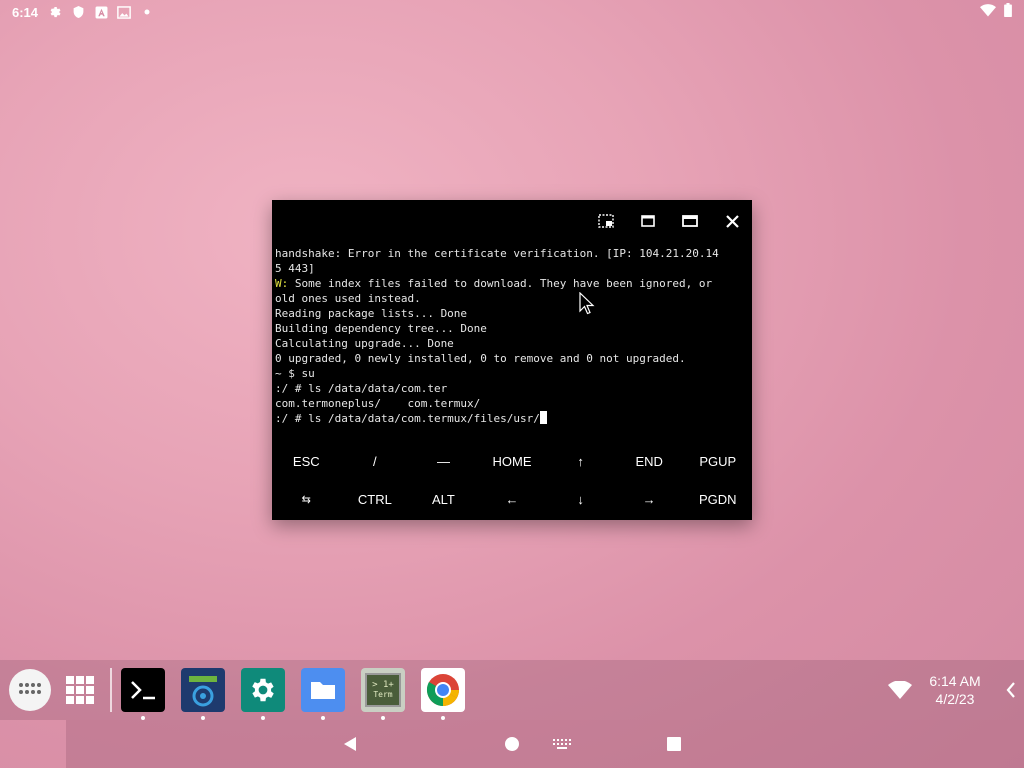 The width and height of the screenshot is (1024, 768). Describe the element at coordinates (361, 388) in the screenshot. I see `term-line: :/ # ls /data/data/com.ter` at that location.